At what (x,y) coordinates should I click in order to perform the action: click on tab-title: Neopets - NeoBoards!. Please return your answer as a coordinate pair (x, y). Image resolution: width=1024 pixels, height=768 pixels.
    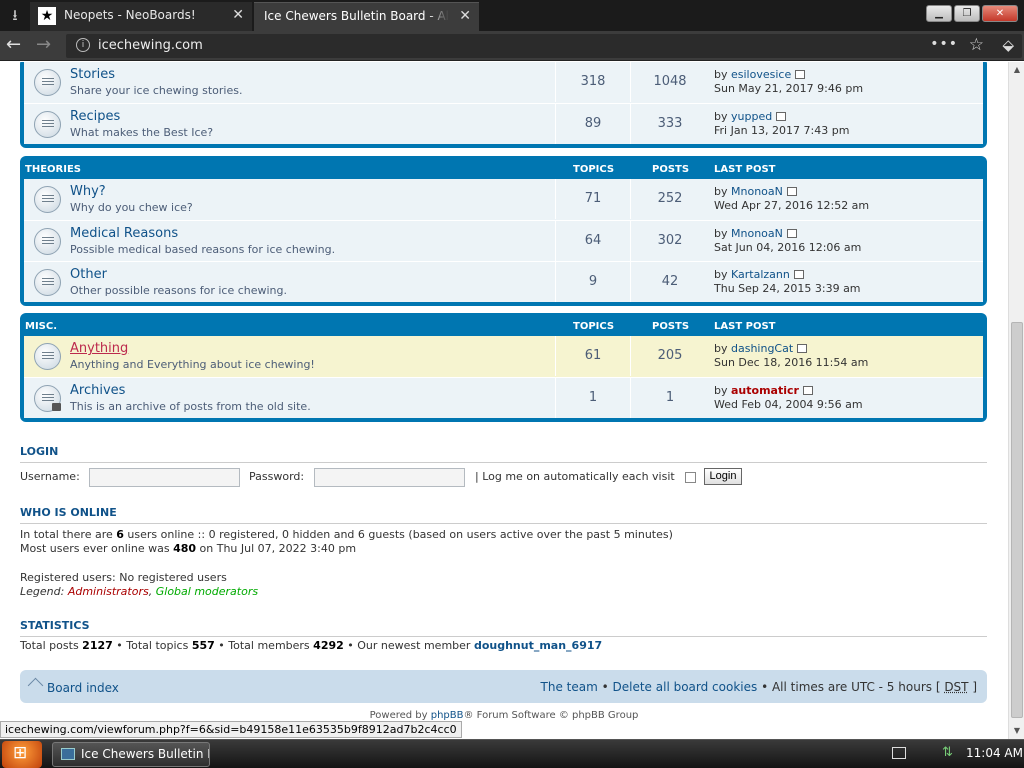
    Looking at the image, I should click on (130, 15).